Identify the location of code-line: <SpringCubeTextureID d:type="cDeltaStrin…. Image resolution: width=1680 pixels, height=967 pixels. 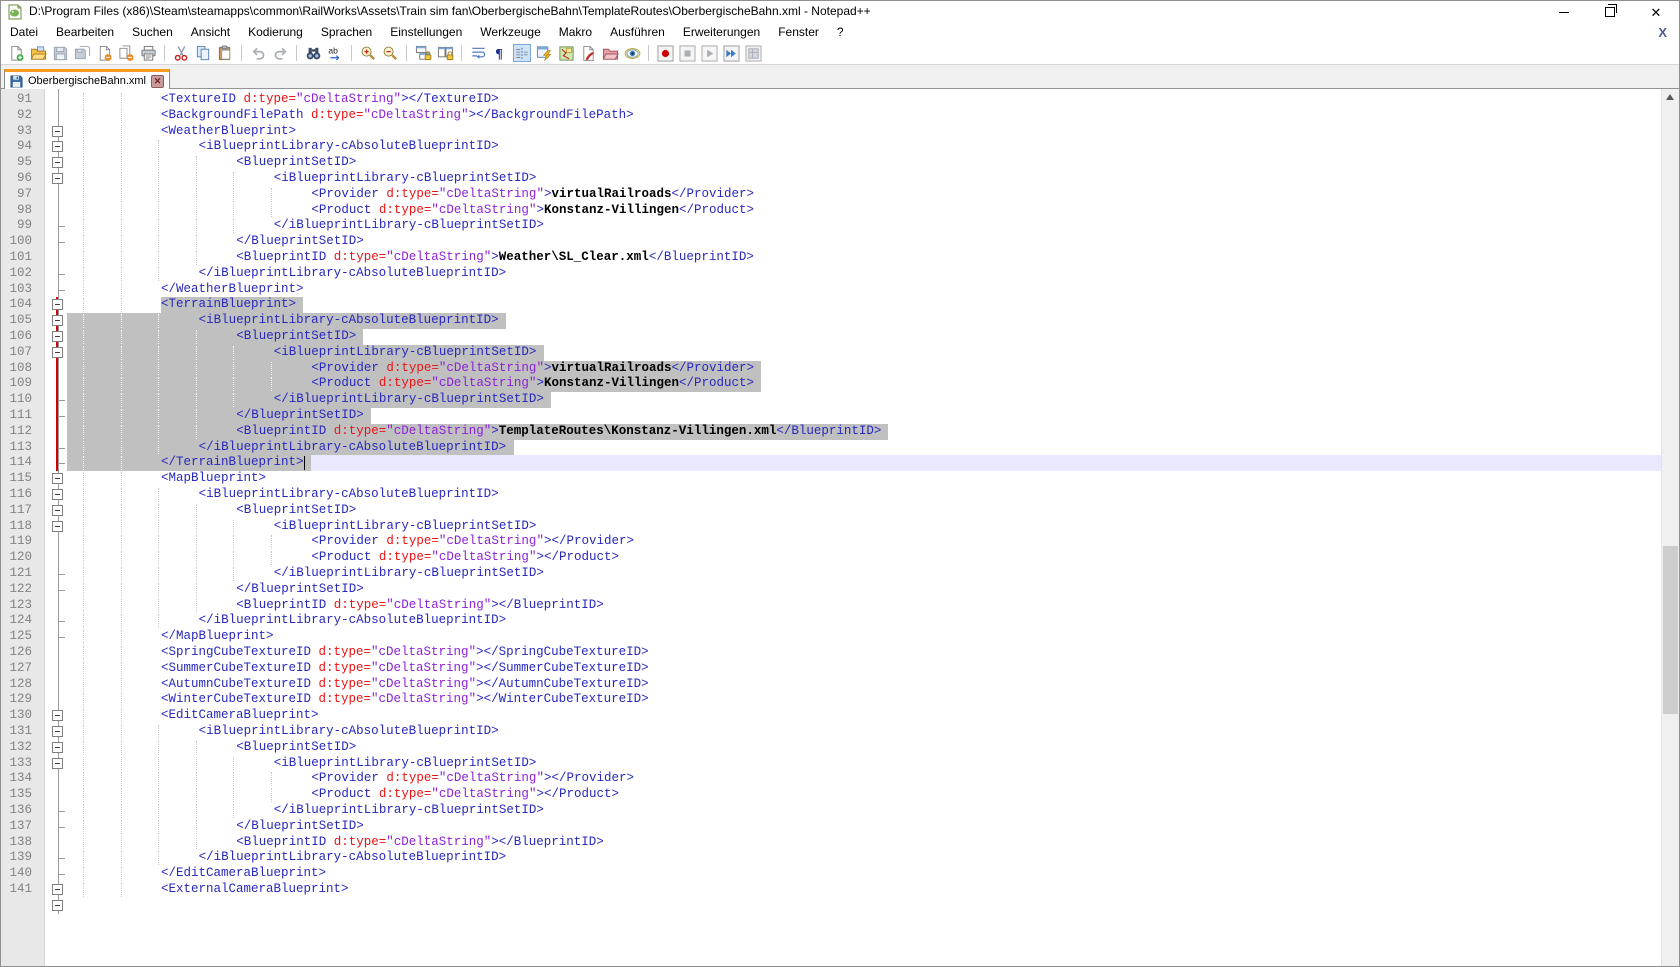
(864, 653).